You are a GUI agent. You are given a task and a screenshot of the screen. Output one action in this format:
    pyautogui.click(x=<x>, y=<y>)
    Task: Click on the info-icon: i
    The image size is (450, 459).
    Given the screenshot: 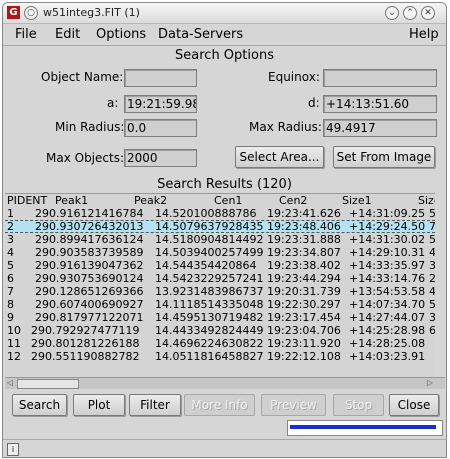 What is the action you would take?
    pyautogui.click(x=13, y=449)
    